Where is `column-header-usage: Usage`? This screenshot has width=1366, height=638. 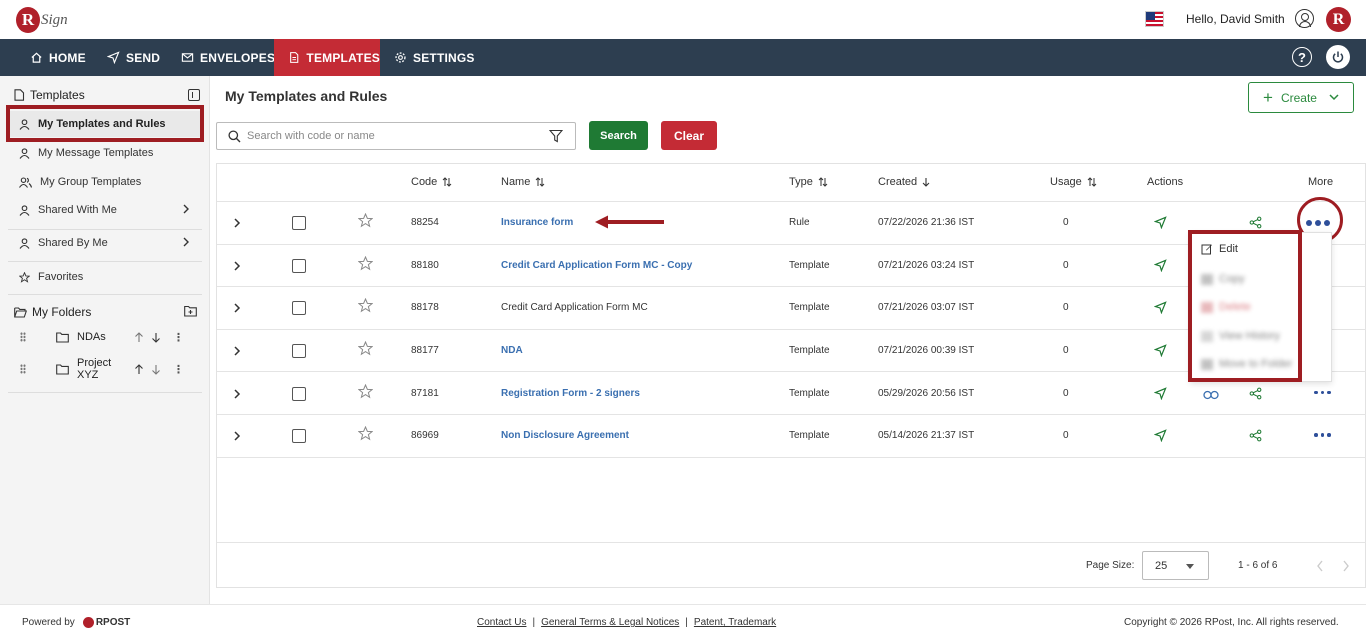
column-header-usage: Usage is located at coordinates (1073, 182).